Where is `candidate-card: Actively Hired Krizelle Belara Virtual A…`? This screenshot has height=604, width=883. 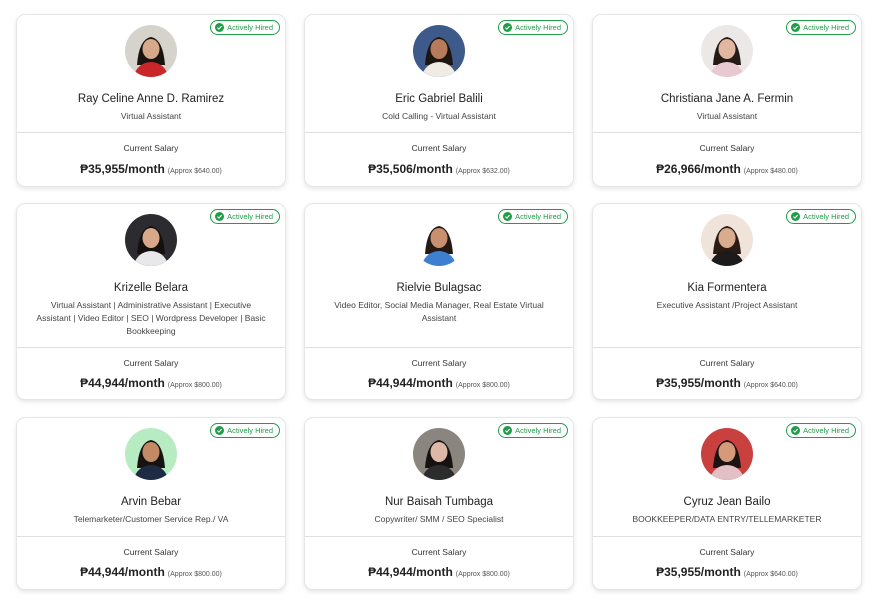 candidate-card: Actively Hired Krizelle Belara Virtual A… is located at coordinates (151, 301).